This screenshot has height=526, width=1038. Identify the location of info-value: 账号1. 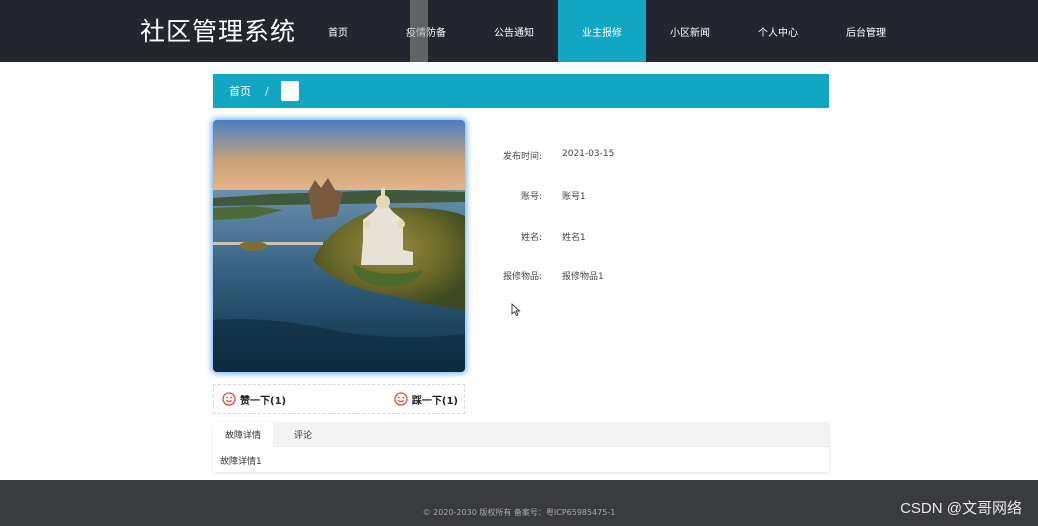
(574, 197).